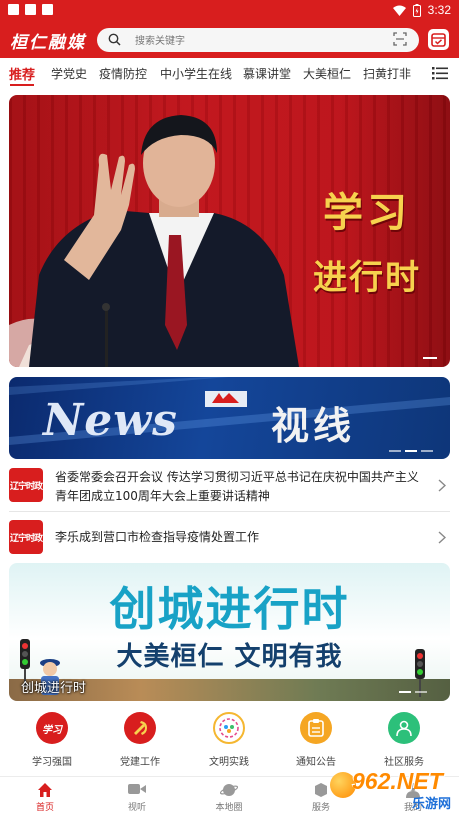 Image resolution: width=459 pixels, height=816 pixels. Describe the element at coordinates (137, 797) in the screenshot. I see `nav-video: 视听` at that location.